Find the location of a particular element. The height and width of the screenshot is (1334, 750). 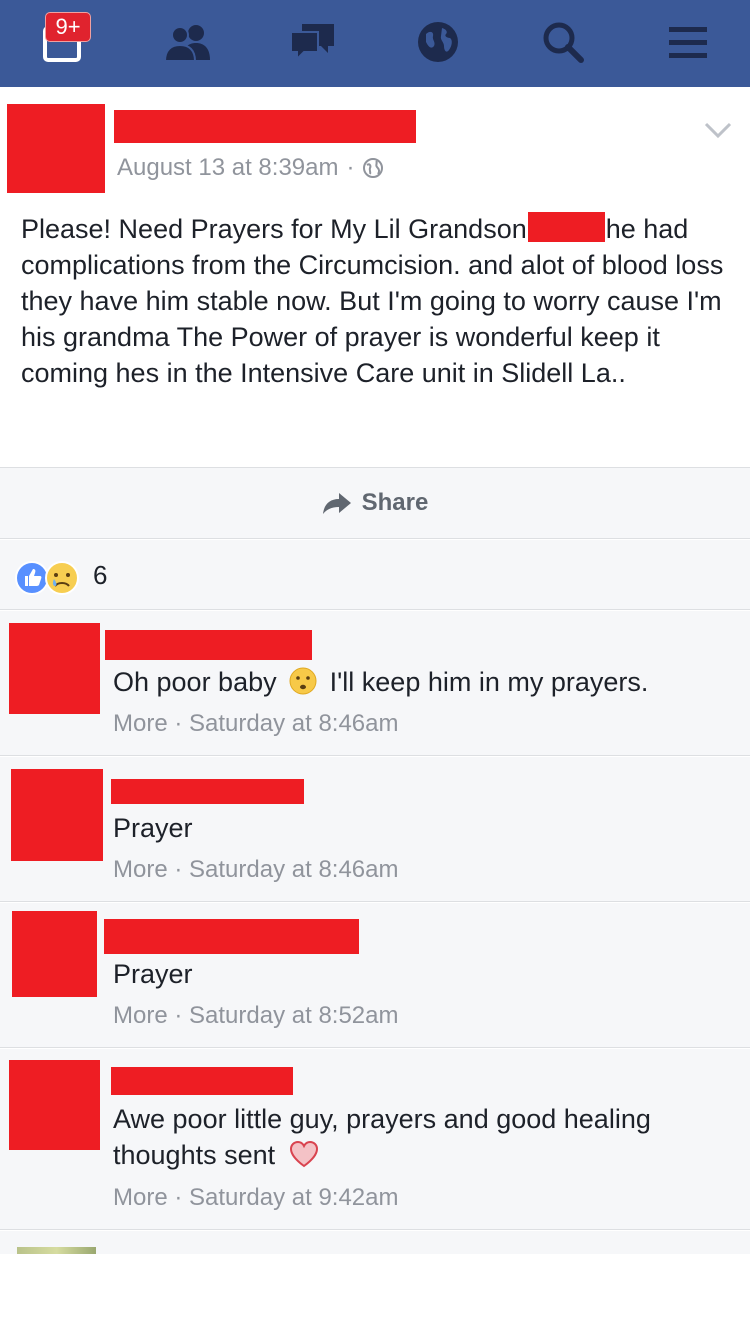

sad-reaction-icon is located at coordinates (62, 578).